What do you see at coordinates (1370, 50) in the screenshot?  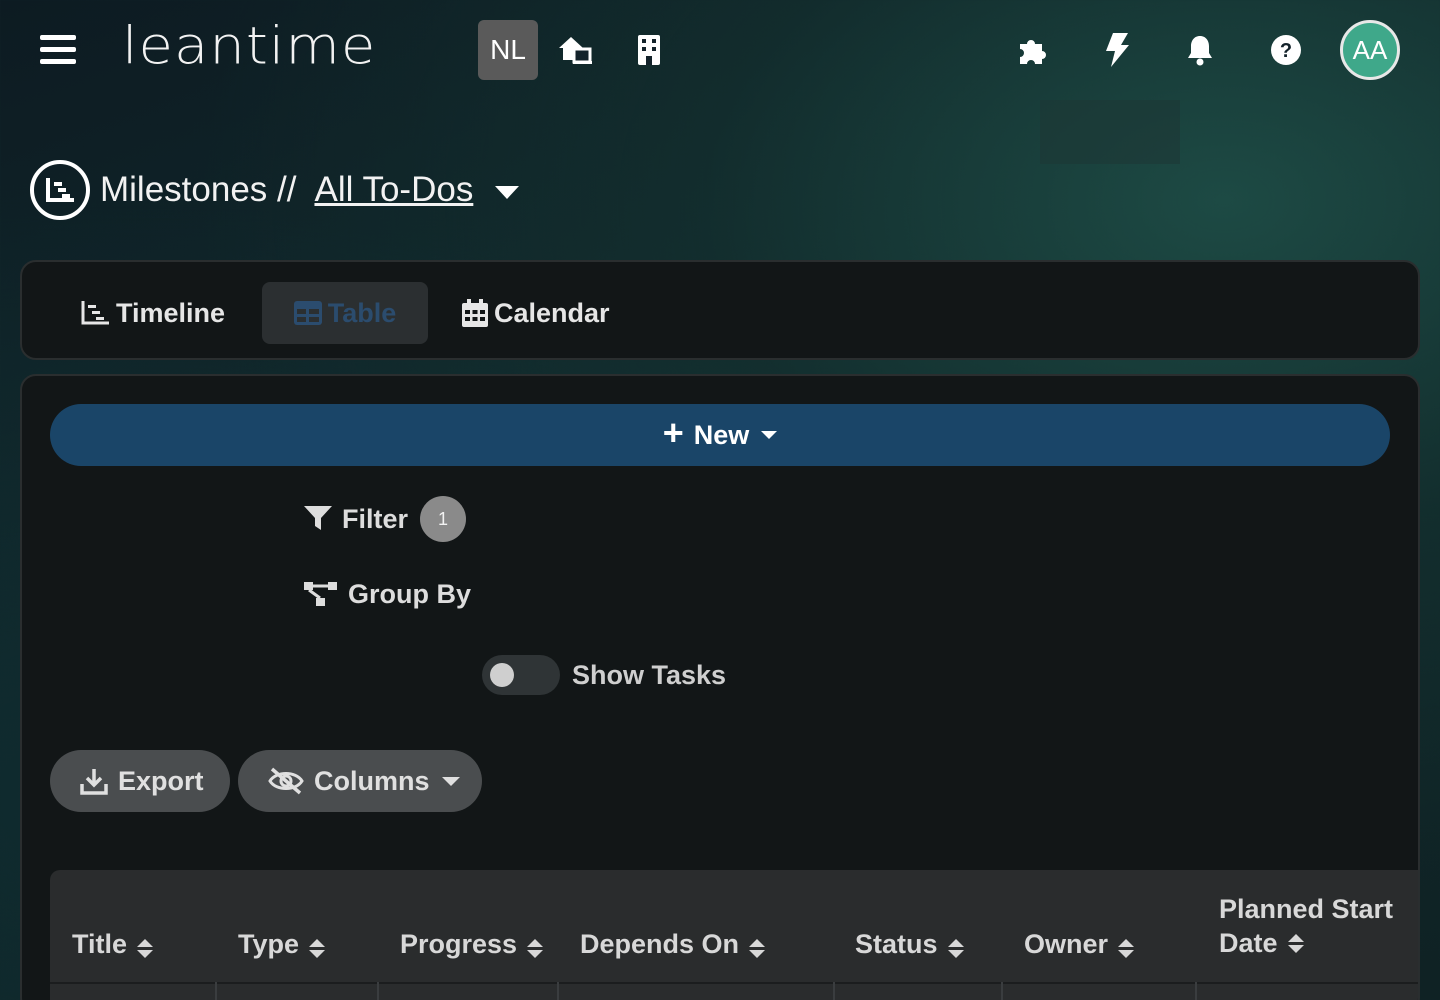 I see `user-avatar: AA` at bounding box center [1370, 50].